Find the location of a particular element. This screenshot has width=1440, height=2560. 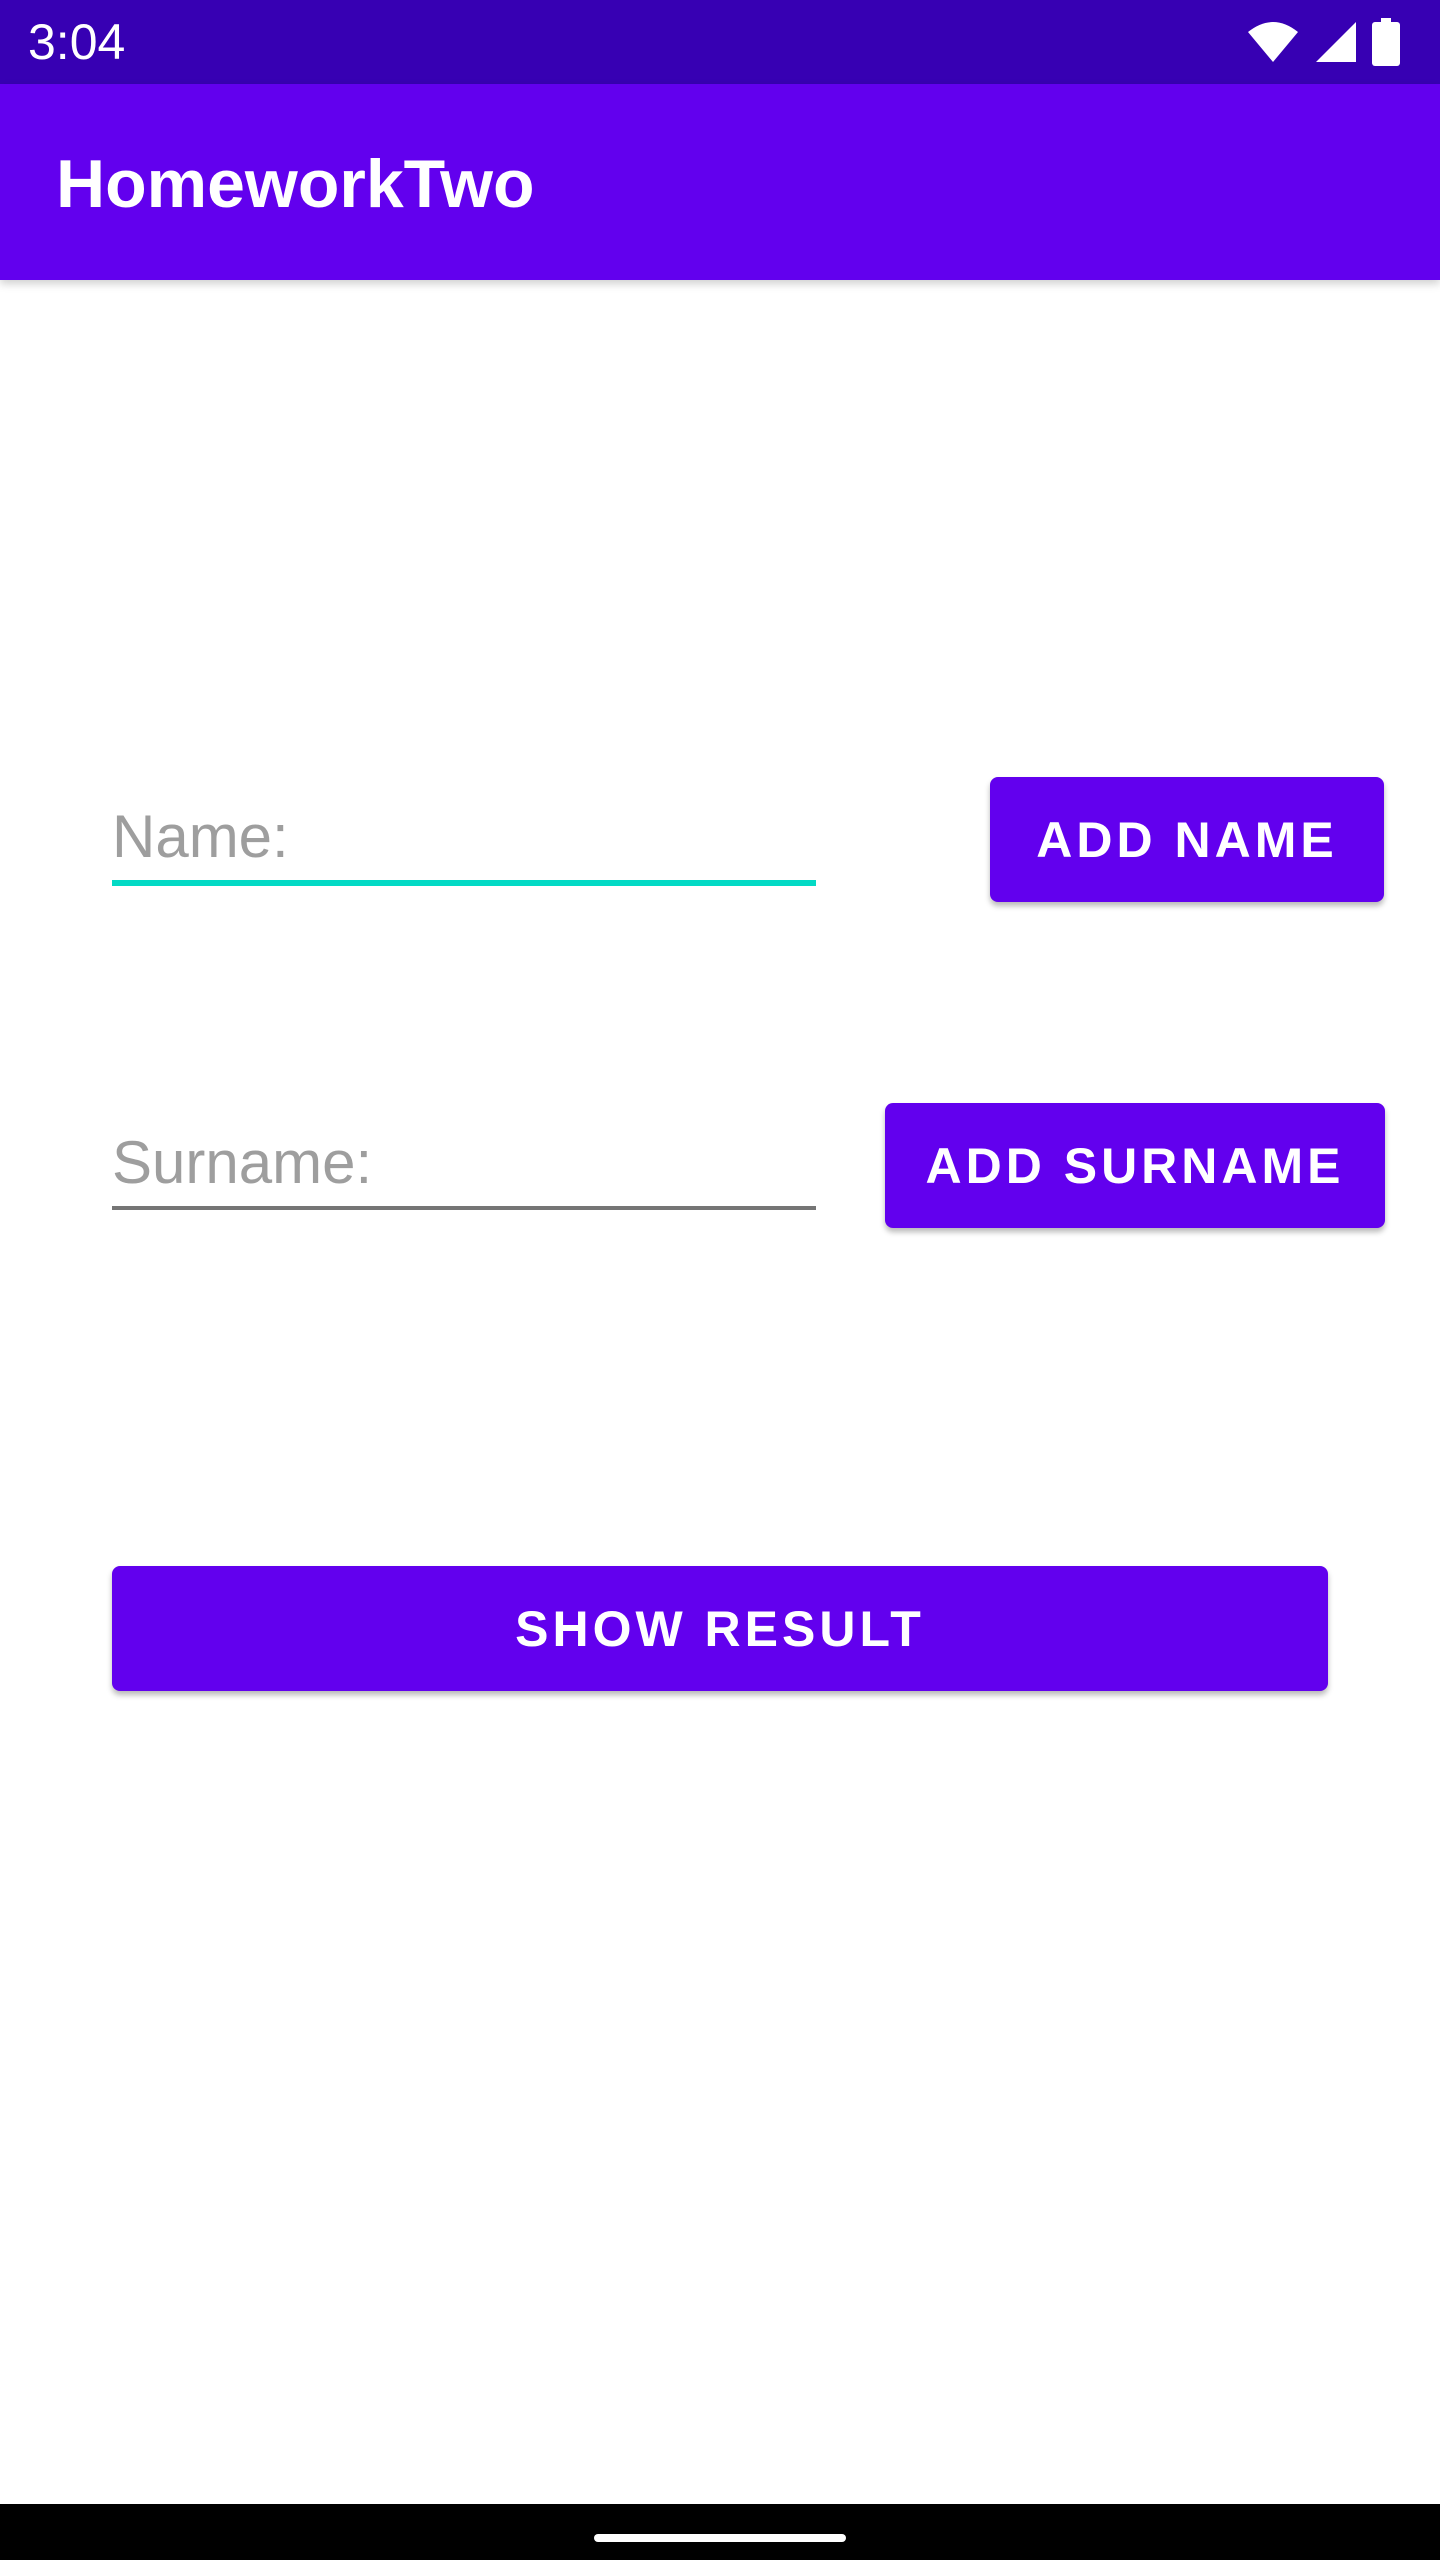

surname-input-underline is located at coordinates (464, 1208).